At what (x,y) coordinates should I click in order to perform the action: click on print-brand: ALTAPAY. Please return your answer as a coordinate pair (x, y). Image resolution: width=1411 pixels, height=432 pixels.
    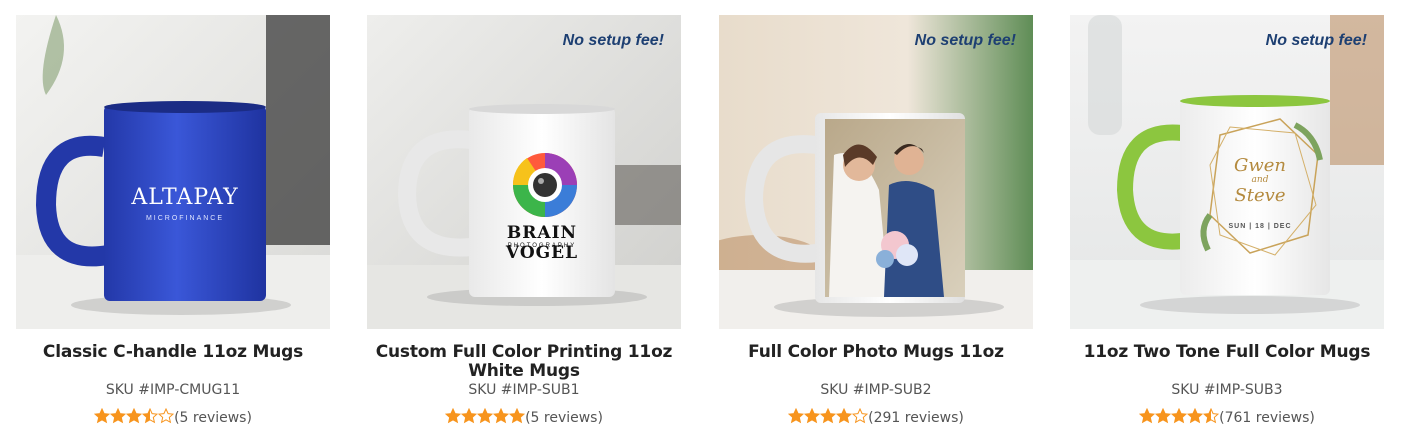
    Looking at the image, I should click on (185, 197).